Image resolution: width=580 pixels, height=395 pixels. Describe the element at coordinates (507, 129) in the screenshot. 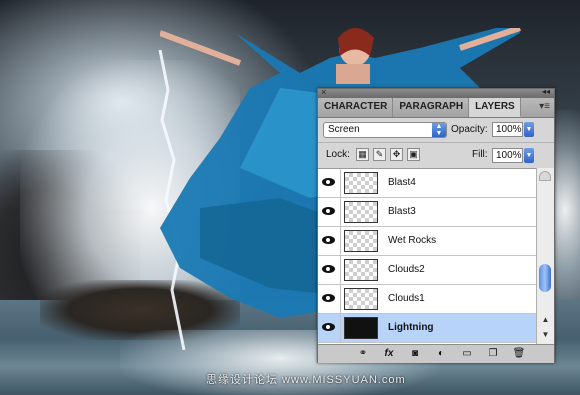

I see `opacity-field: 100%` at that location.